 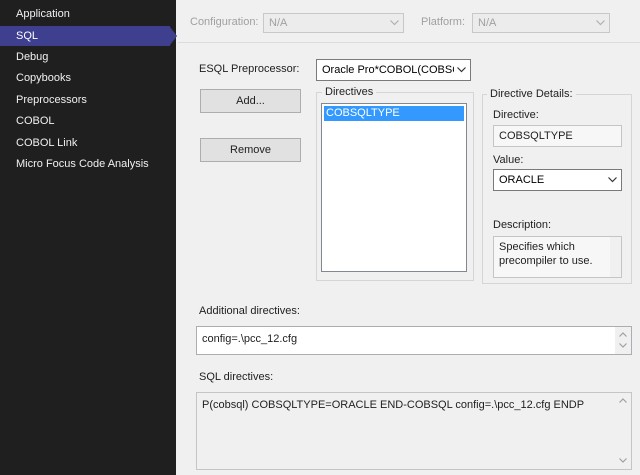 I want to click on esql-preprocessor-select: Oracle Pro*COBOL(COBSQL, so click(x=393, y=70).